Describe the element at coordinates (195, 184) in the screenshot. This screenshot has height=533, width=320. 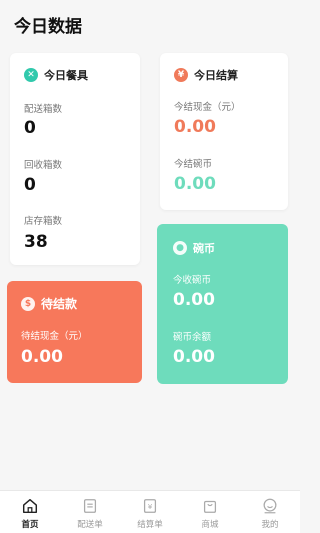
I see `settled-coin-value: 0.00` at that location.